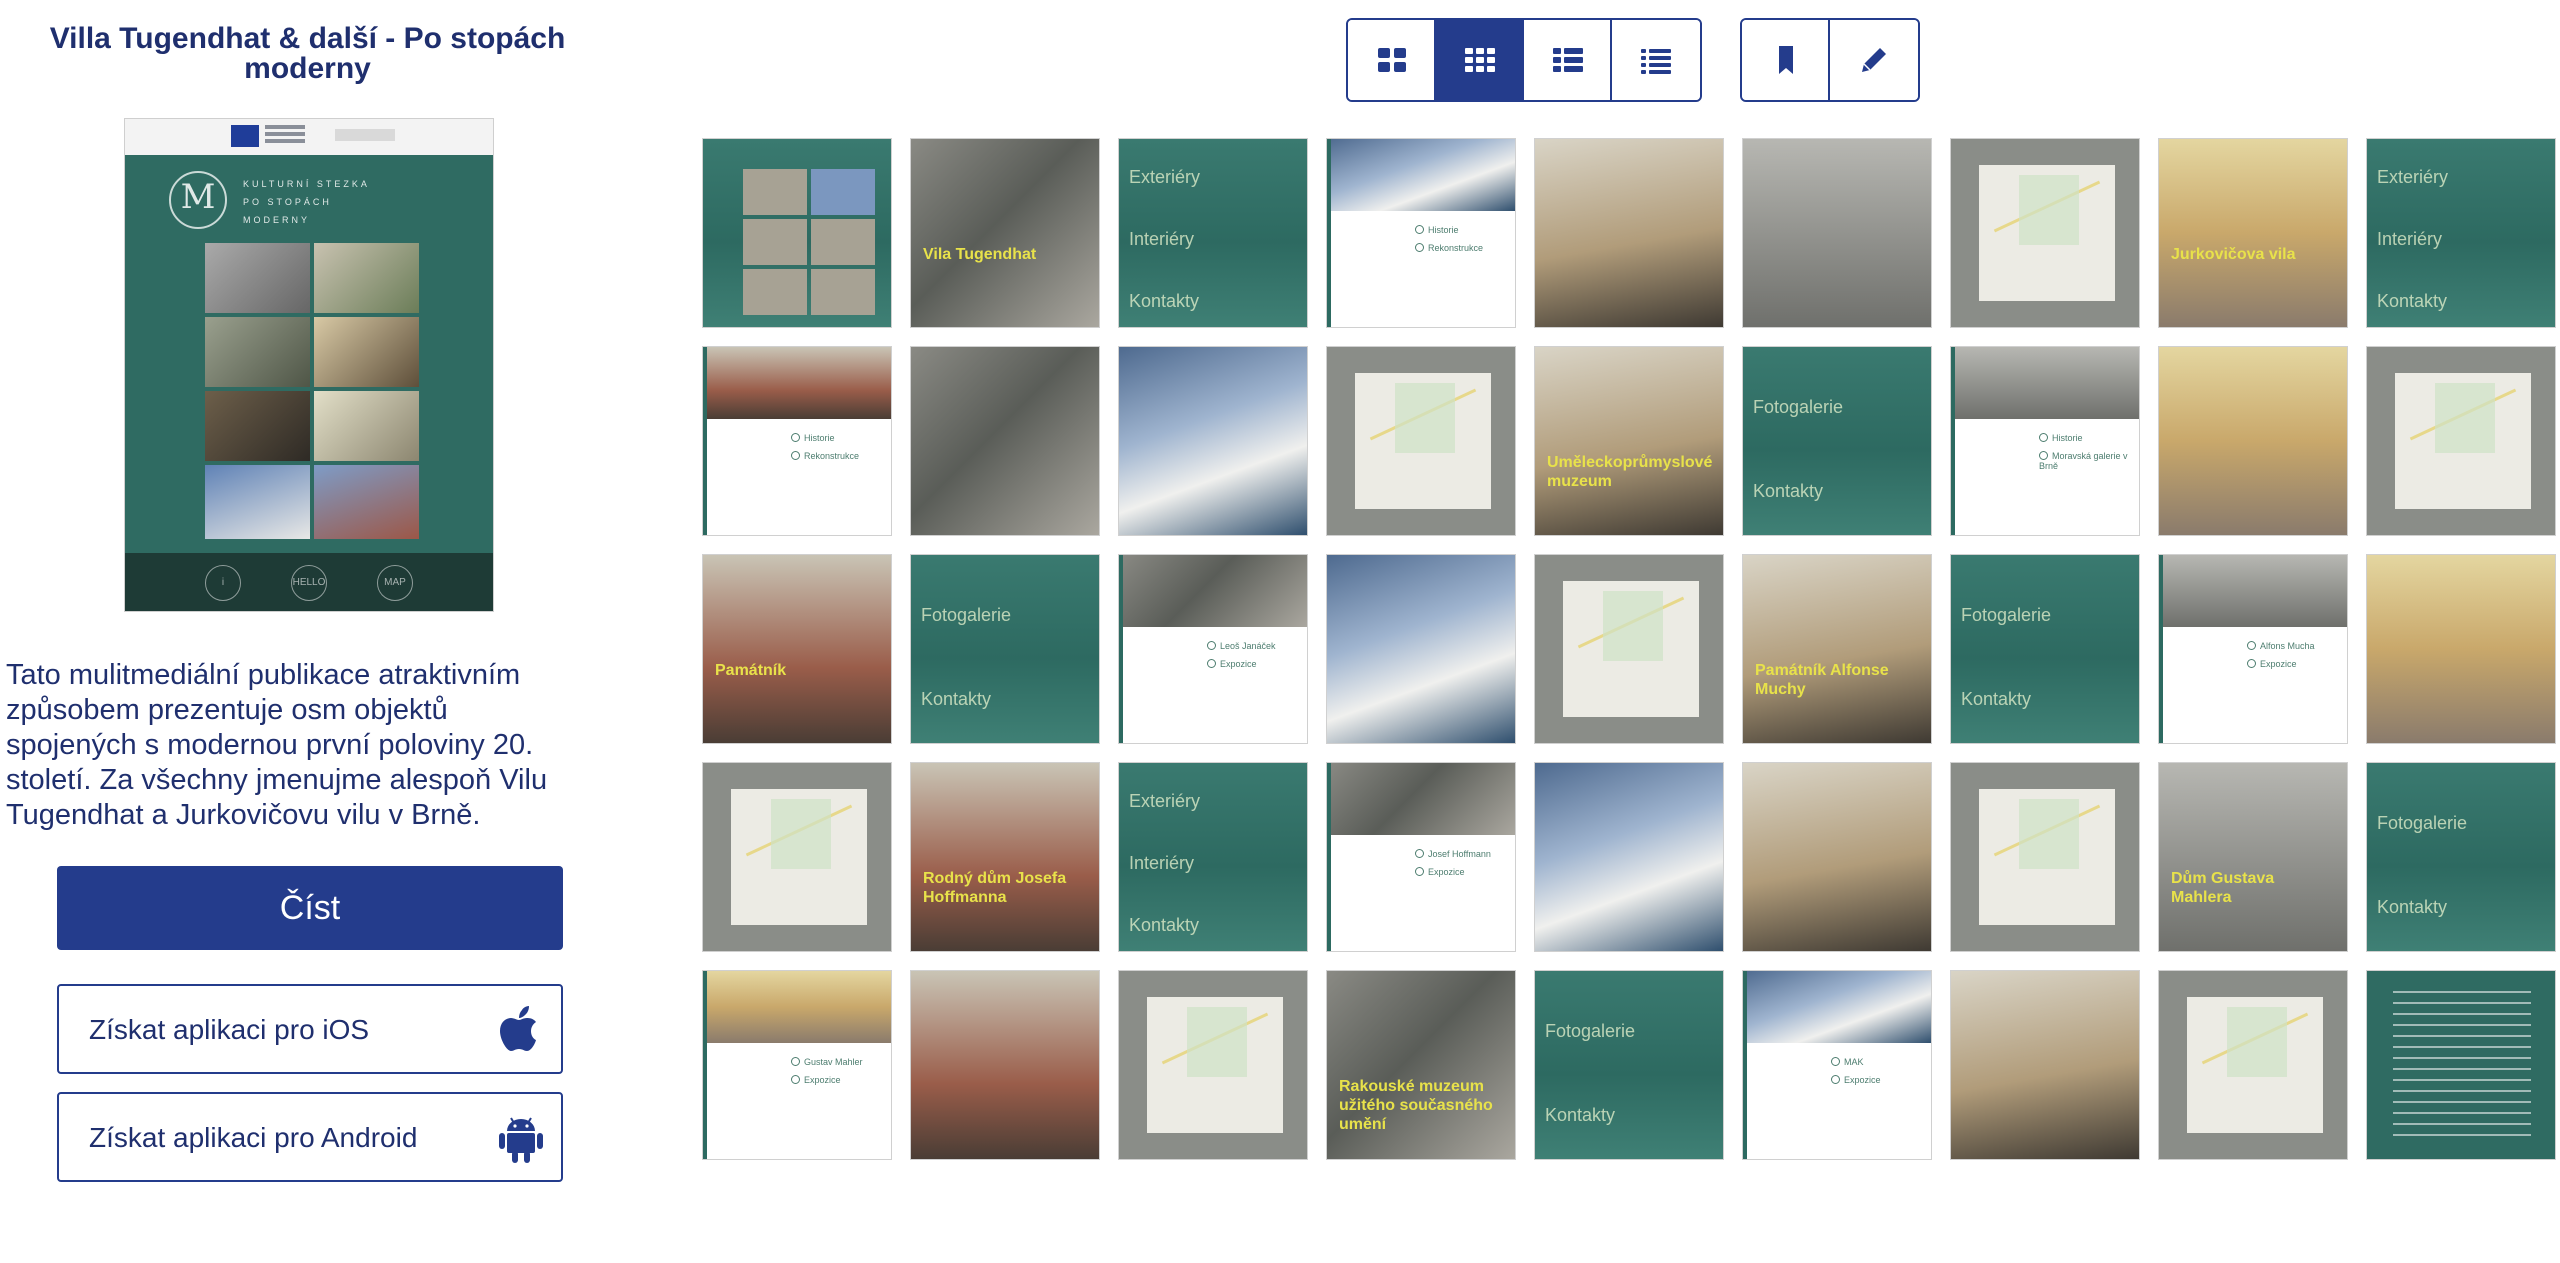 This screenshot has height=1263, width=2560. I want to click on title-page: Rodný dům Josefa Hoffmanna, so click(1005, 857).